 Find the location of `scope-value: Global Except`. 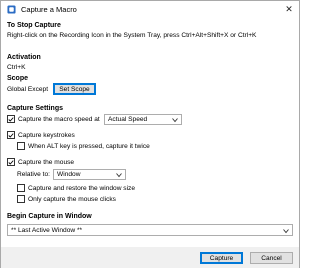

scope-value: Global Except is located at coordinates (28, 89).